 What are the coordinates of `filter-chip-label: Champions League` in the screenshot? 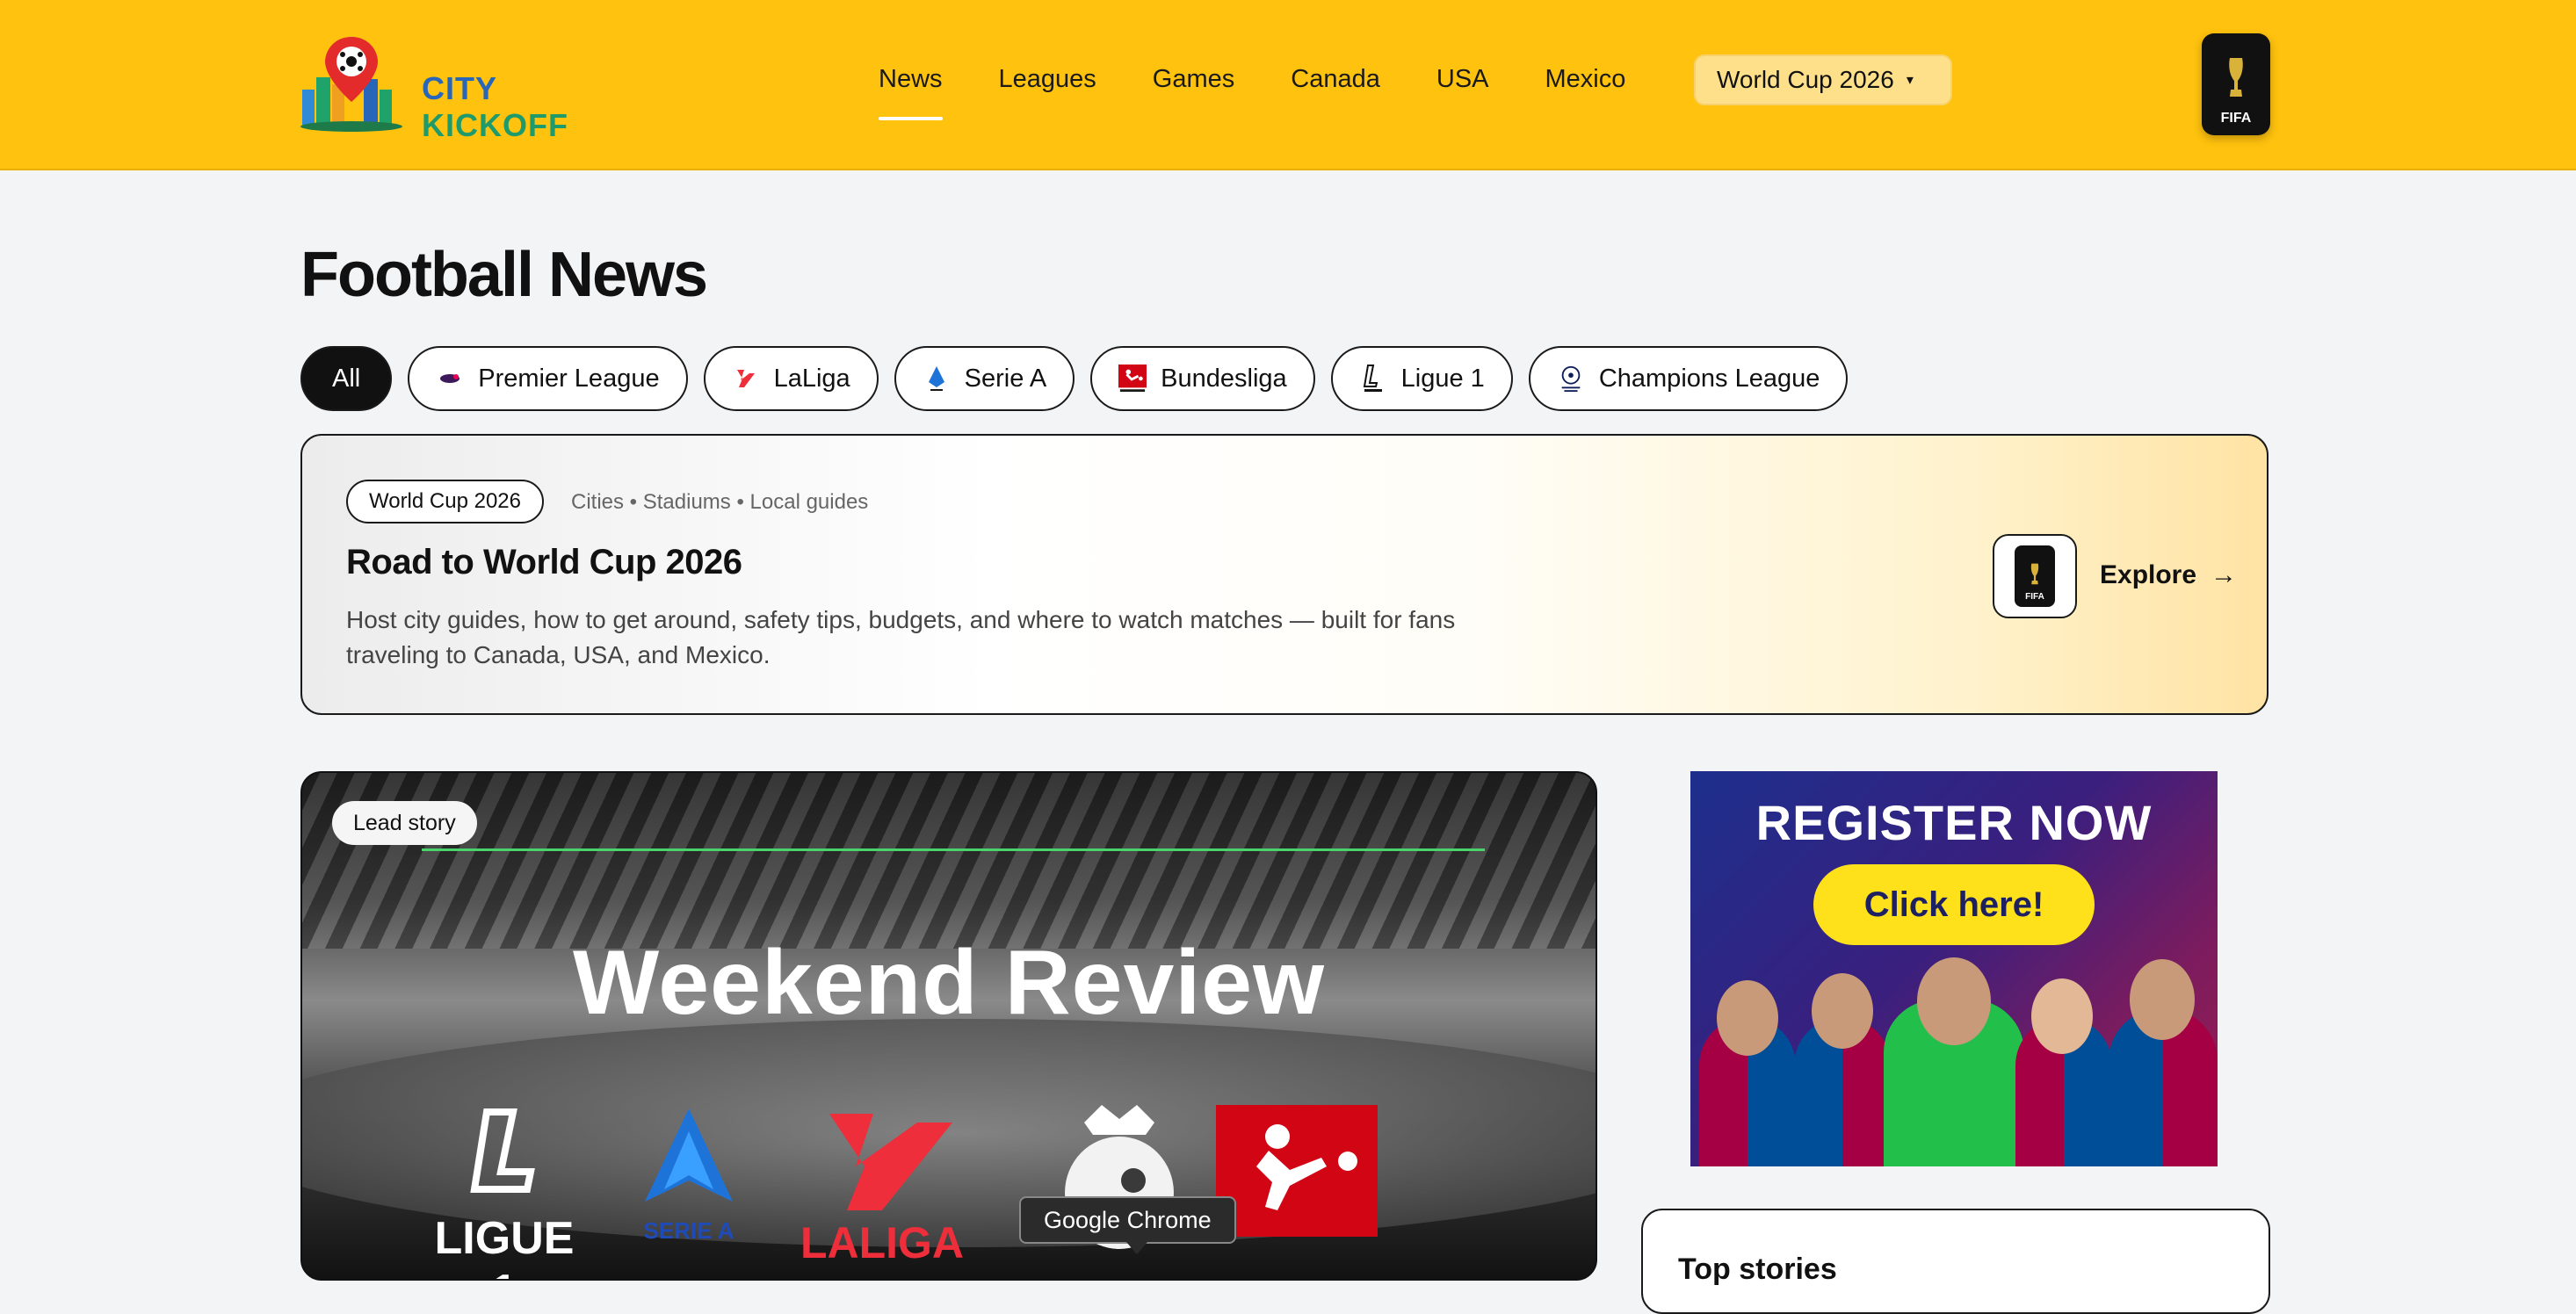 It's located at (1709, 378).